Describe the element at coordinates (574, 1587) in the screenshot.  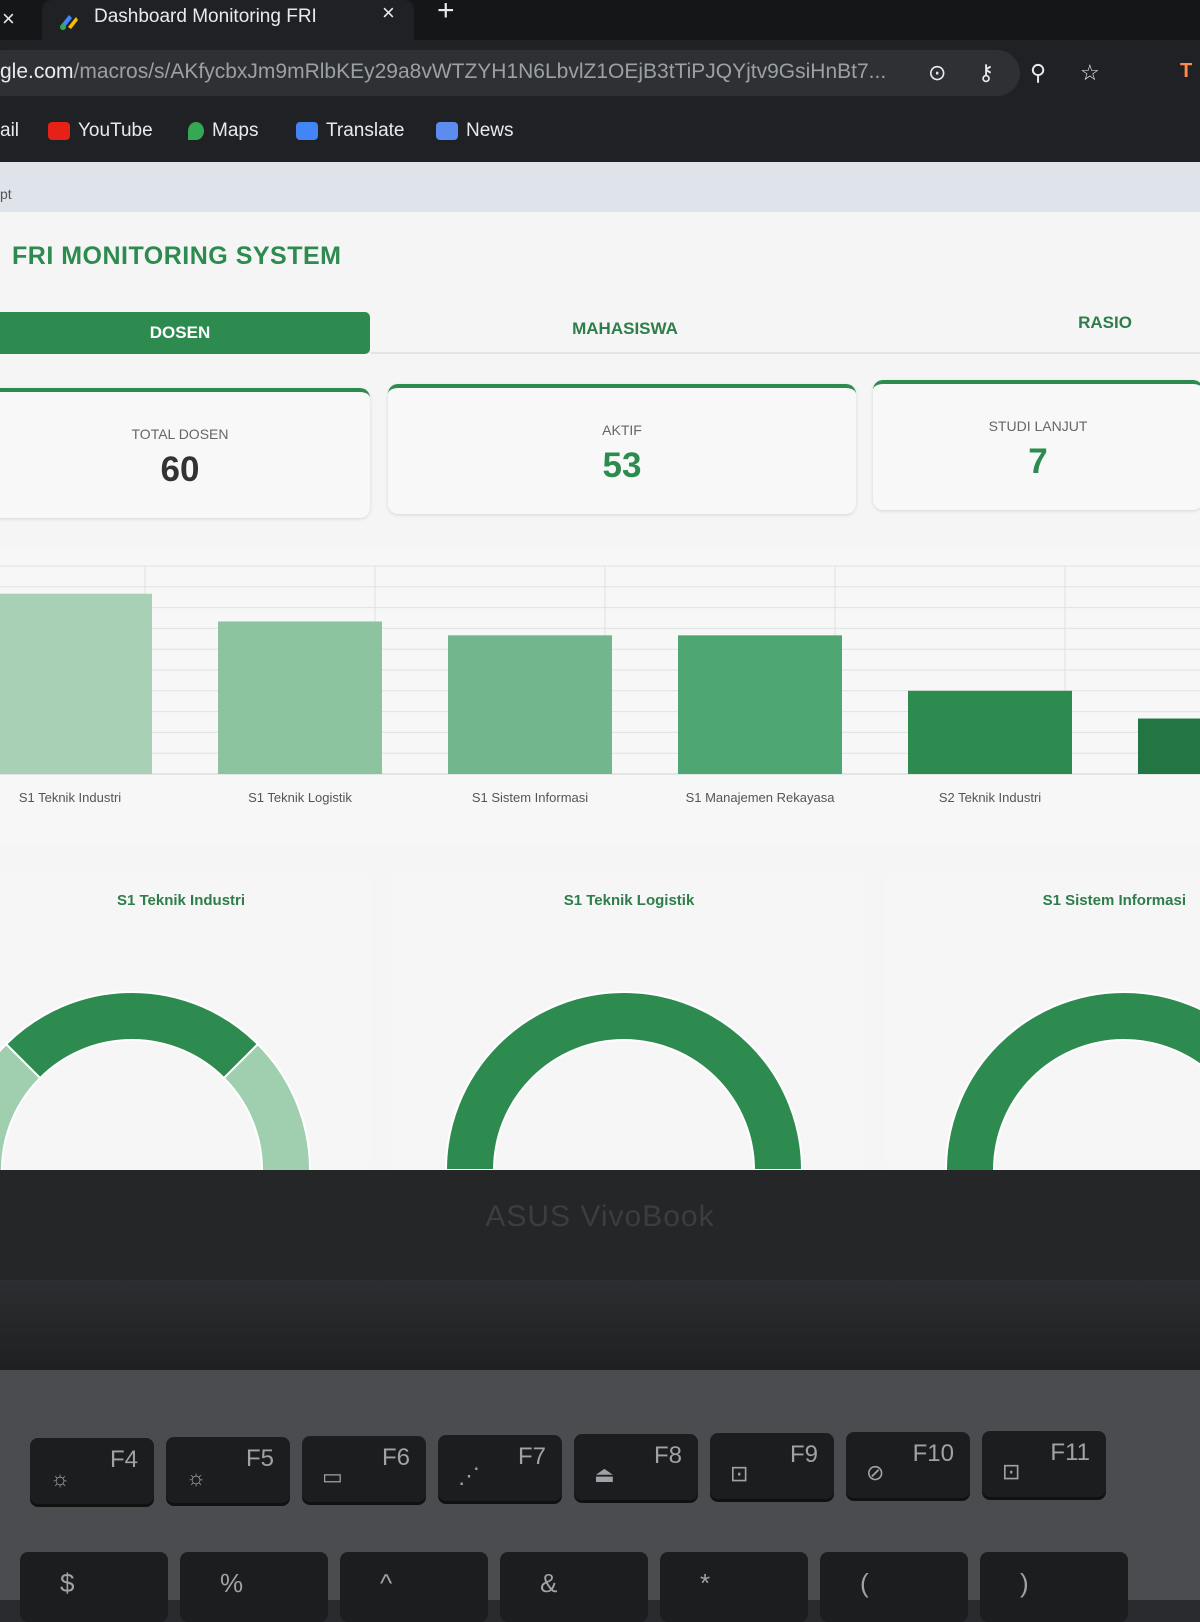
I see `key-number-row: &` at that location.